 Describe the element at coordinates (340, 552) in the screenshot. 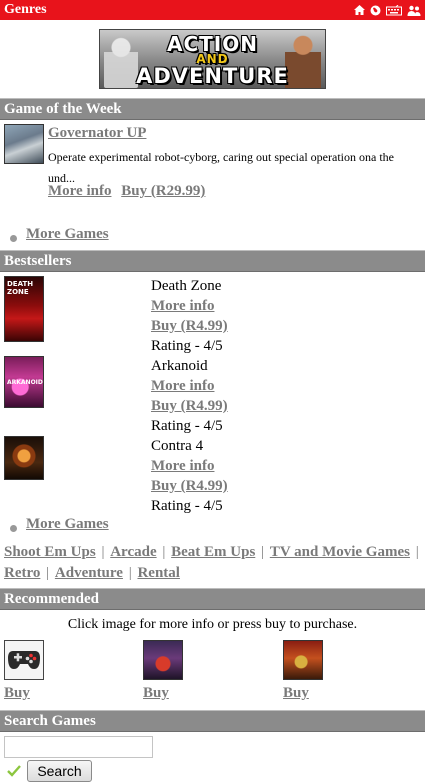

I see `genre-link-tv-and-movie-games: TV and Movie Games` at that location.